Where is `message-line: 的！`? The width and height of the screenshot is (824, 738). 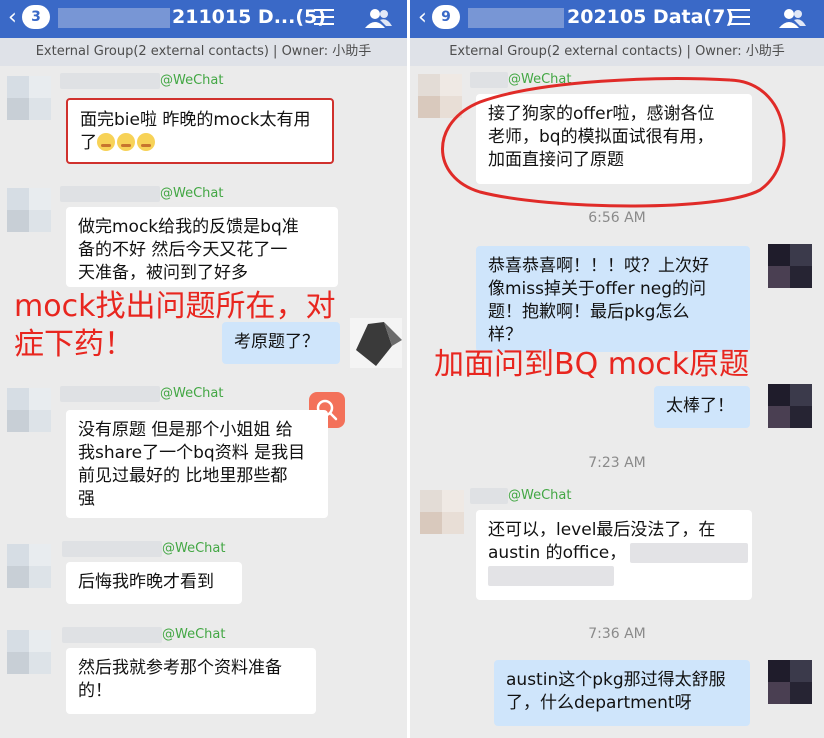
message-line: 的！ is located at coordinates (95, 691).